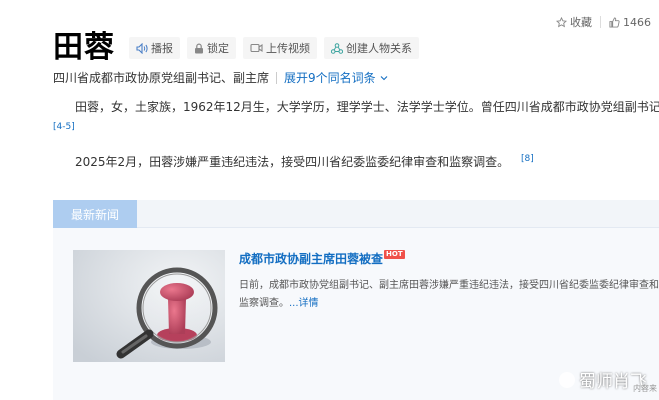 The width and height of the screenshot is (659, 400). Describe the element at coordinates (567, 379) in the screenshot. I see `watermark-logo-icon` at that location.